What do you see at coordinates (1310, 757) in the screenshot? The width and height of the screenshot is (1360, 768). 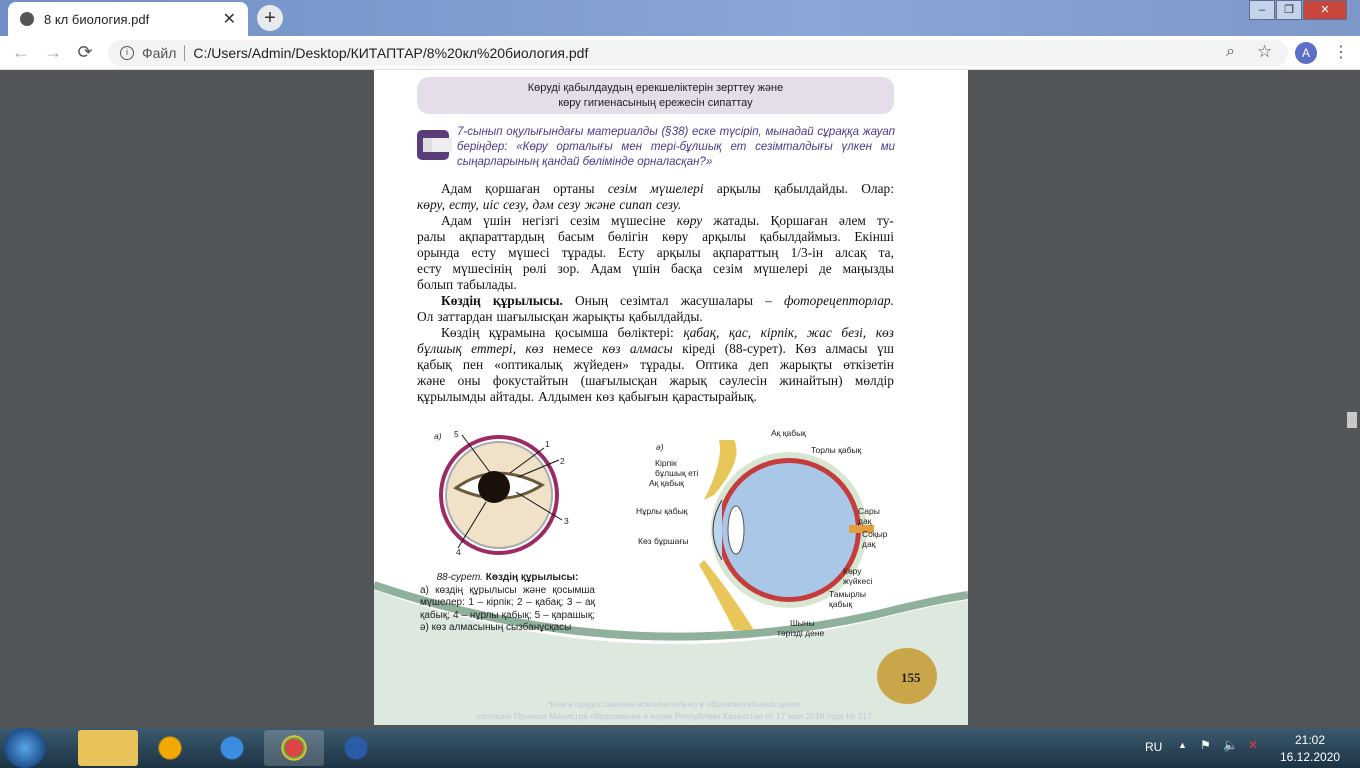 I see `clock-date: 16.12.2020` at bounding box center [1310, 757].